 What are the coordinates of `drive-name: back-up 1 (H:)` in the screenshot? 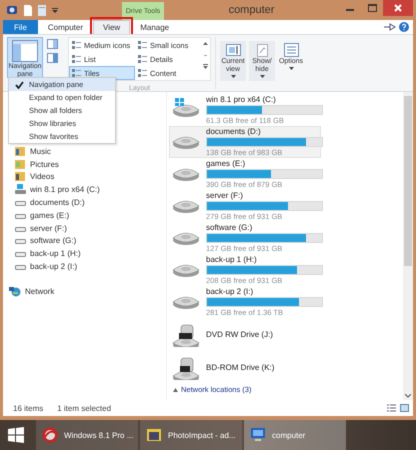 It's located at (232, 259).